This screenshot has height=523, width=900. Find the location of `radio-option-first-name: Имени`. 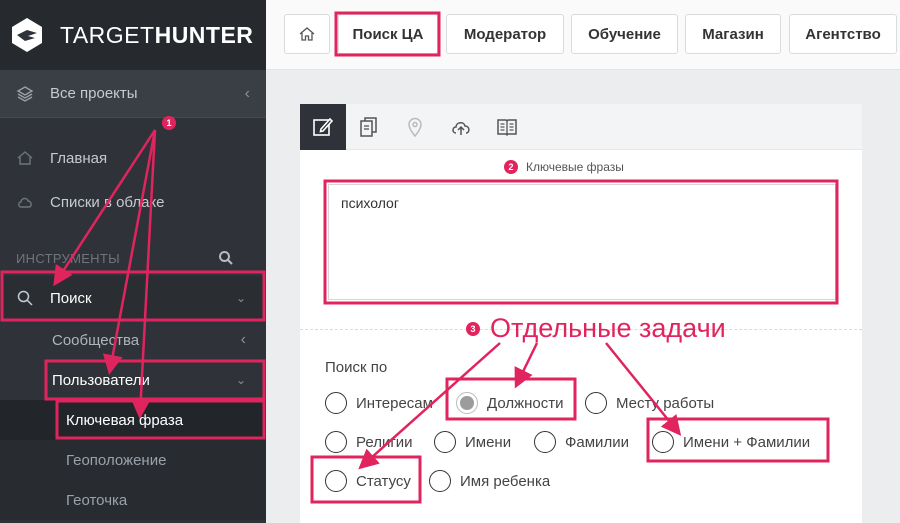

radio-option-first-name: Имени is located at coordinates (472, 442).